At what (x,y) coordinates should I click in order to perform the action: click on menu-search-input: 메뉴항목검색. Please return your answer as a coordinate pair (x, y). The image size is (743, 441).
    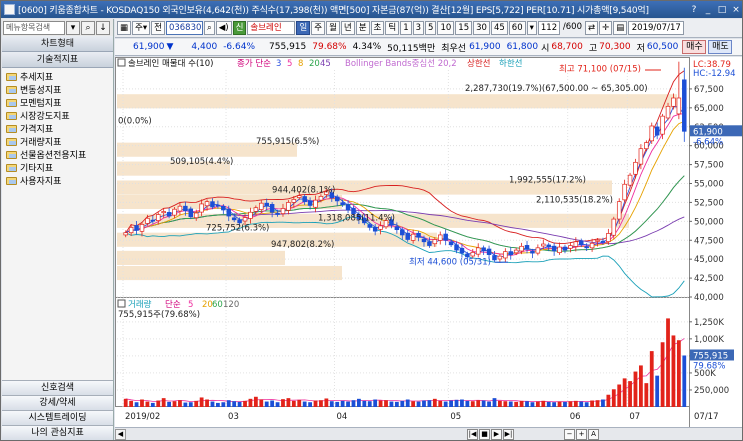
    Looking at the image, I should click on (34, 27).